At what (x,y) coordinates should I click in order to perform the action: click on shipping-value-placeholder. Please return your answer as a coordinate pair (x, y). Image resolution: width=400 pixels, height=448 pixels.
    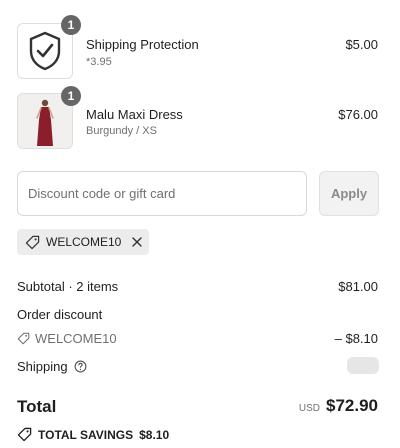
    Looking at the image, I should click on (363, 365).